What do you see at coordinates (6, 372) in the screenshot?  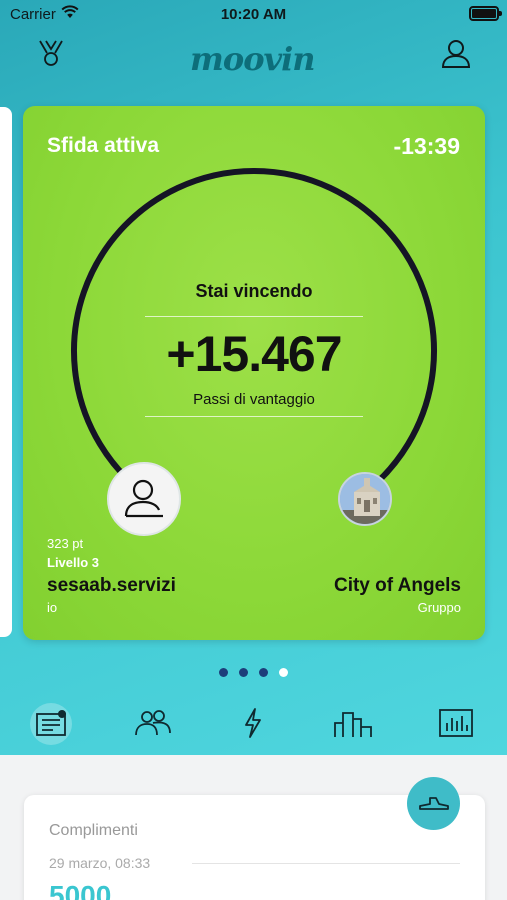 I see `previous-card` at bounding box center [6, 372].